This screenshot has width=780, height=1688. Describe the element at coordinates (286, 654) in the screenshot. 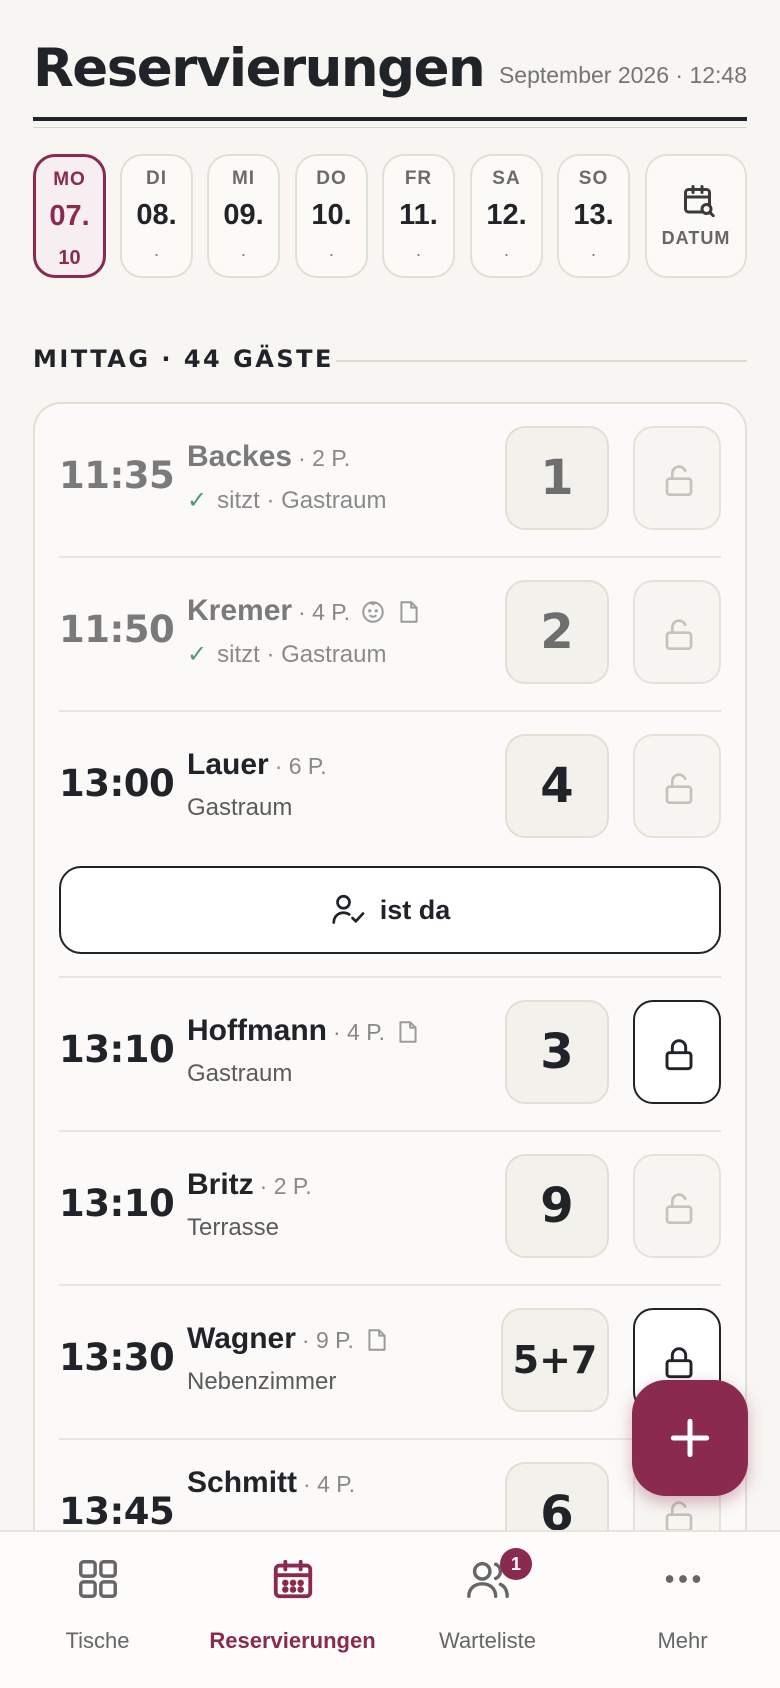

I see `reservation-status: ✓ sitzt · Gastraum` at that location.